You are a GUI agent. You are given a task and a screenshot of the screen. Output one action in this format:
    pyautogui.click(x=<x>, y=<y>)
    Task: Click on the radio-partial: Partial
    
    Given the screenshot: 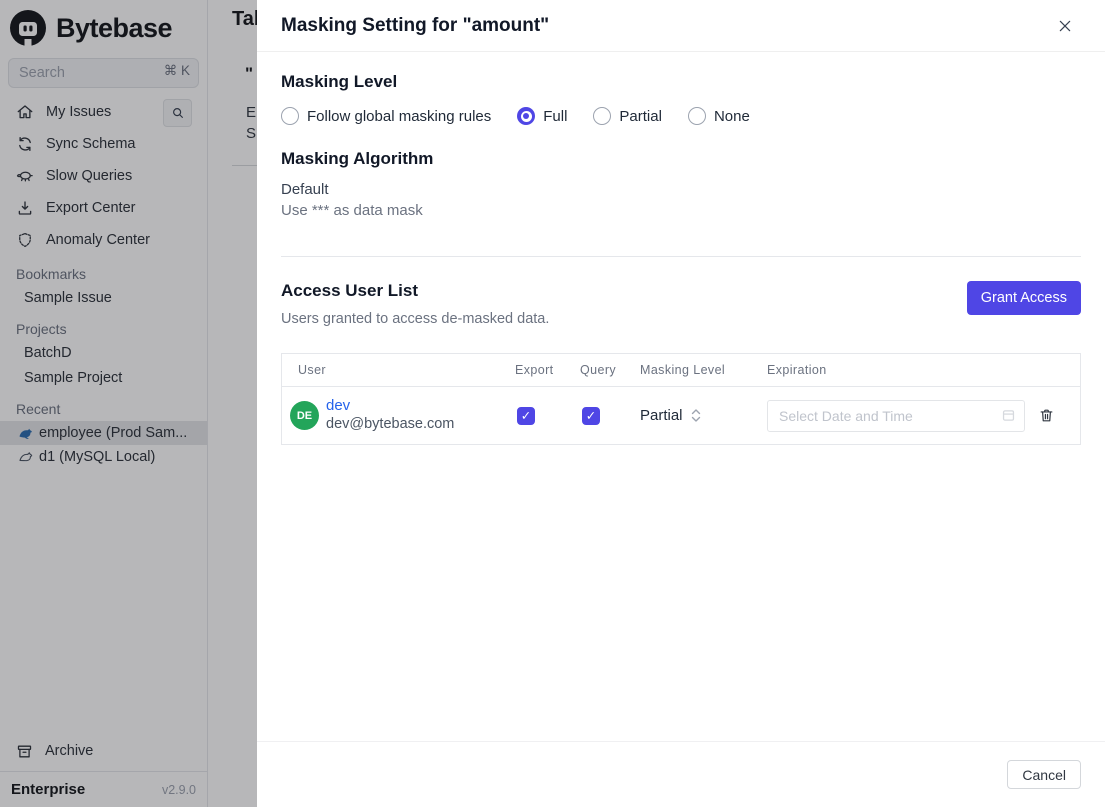 What is the action you would take?
    pyautogui.click(x=627, y=116)
    